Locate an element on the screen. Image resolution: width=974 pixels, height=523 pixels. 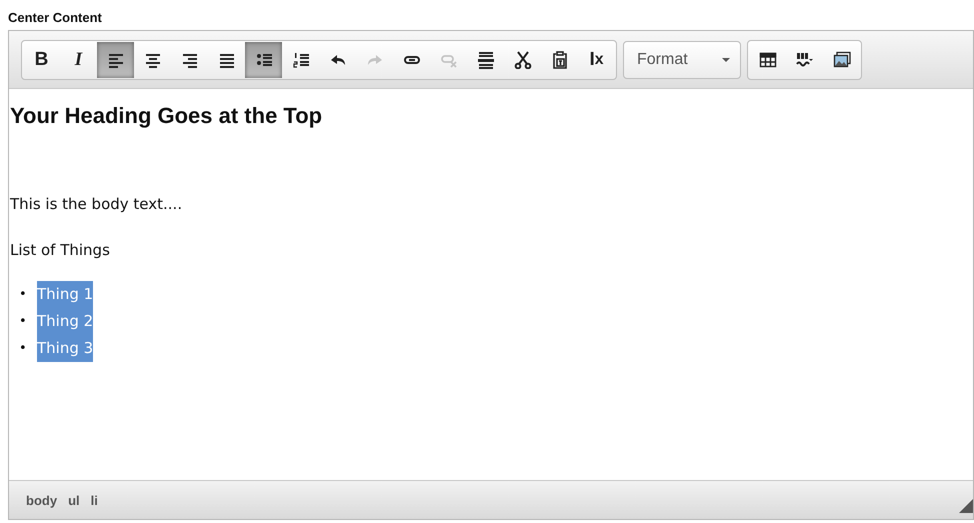
italic-button: I is located at coordinates (78, 60).